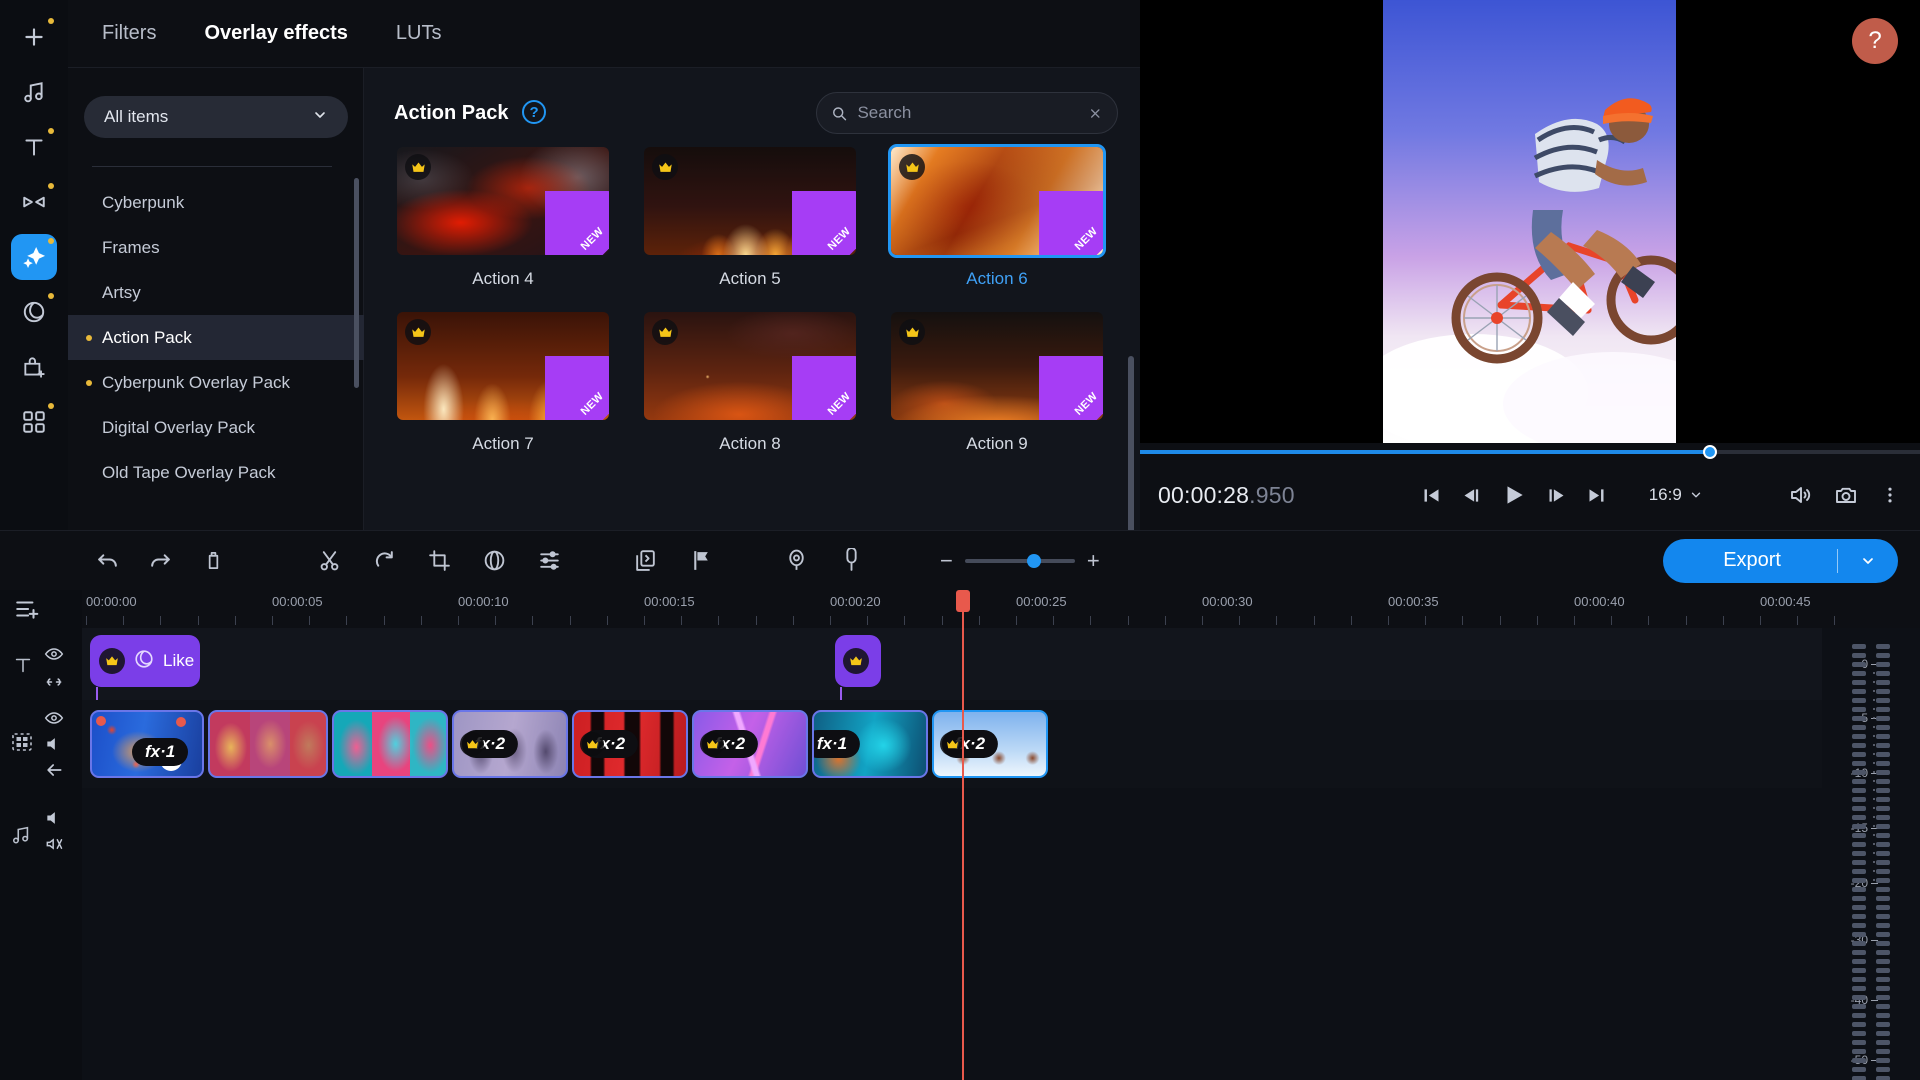  I want to click on skip-end-icon, so click(1596, 495).